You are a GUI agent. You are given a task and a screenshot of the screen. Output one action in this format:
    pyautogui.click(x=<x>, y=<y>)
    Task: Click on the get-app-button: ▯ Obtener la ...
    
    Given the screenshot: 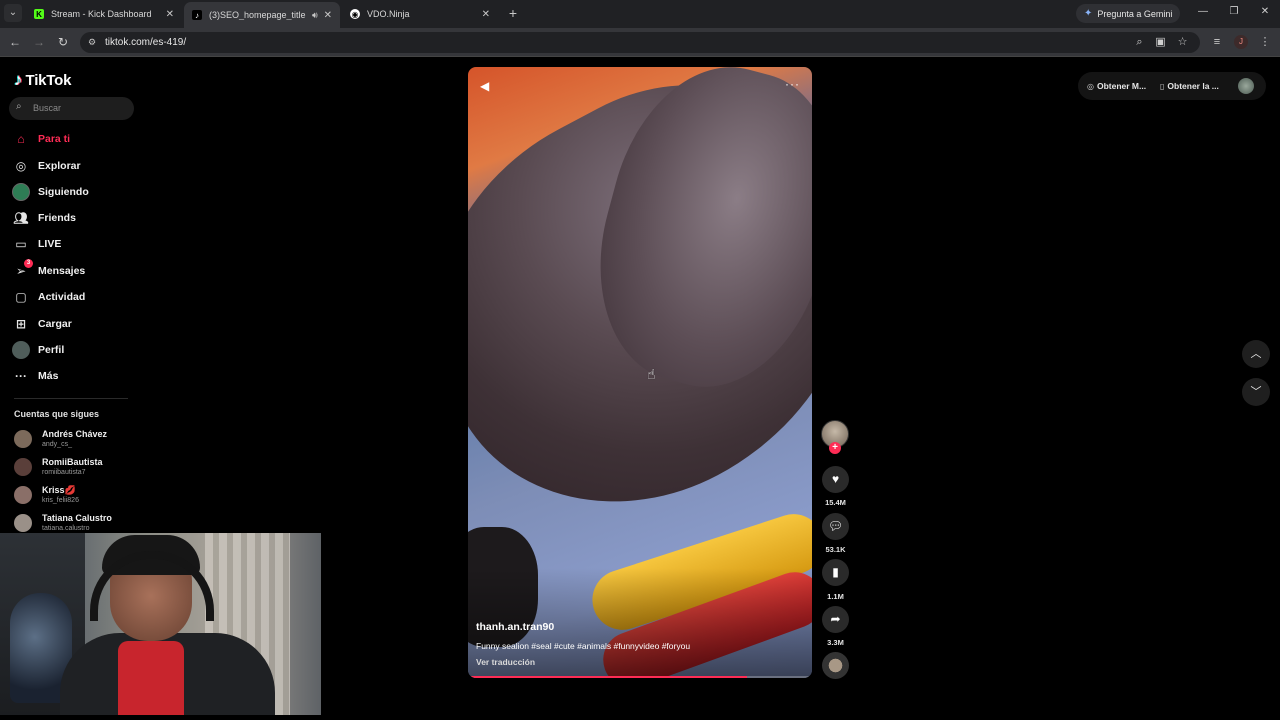 What is the action you would take?
    pyautogui.click(x=1189, y=86)
    